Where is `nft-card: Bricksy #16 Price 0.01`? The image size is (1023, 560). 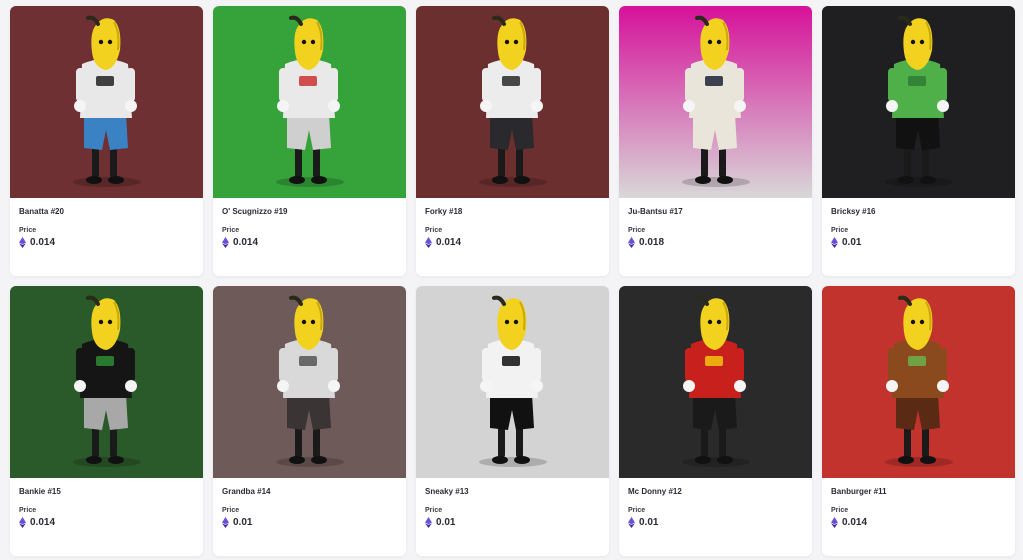 nft-card: Bricksy #16 Price 0.01 is located at coordinates (918, 141).